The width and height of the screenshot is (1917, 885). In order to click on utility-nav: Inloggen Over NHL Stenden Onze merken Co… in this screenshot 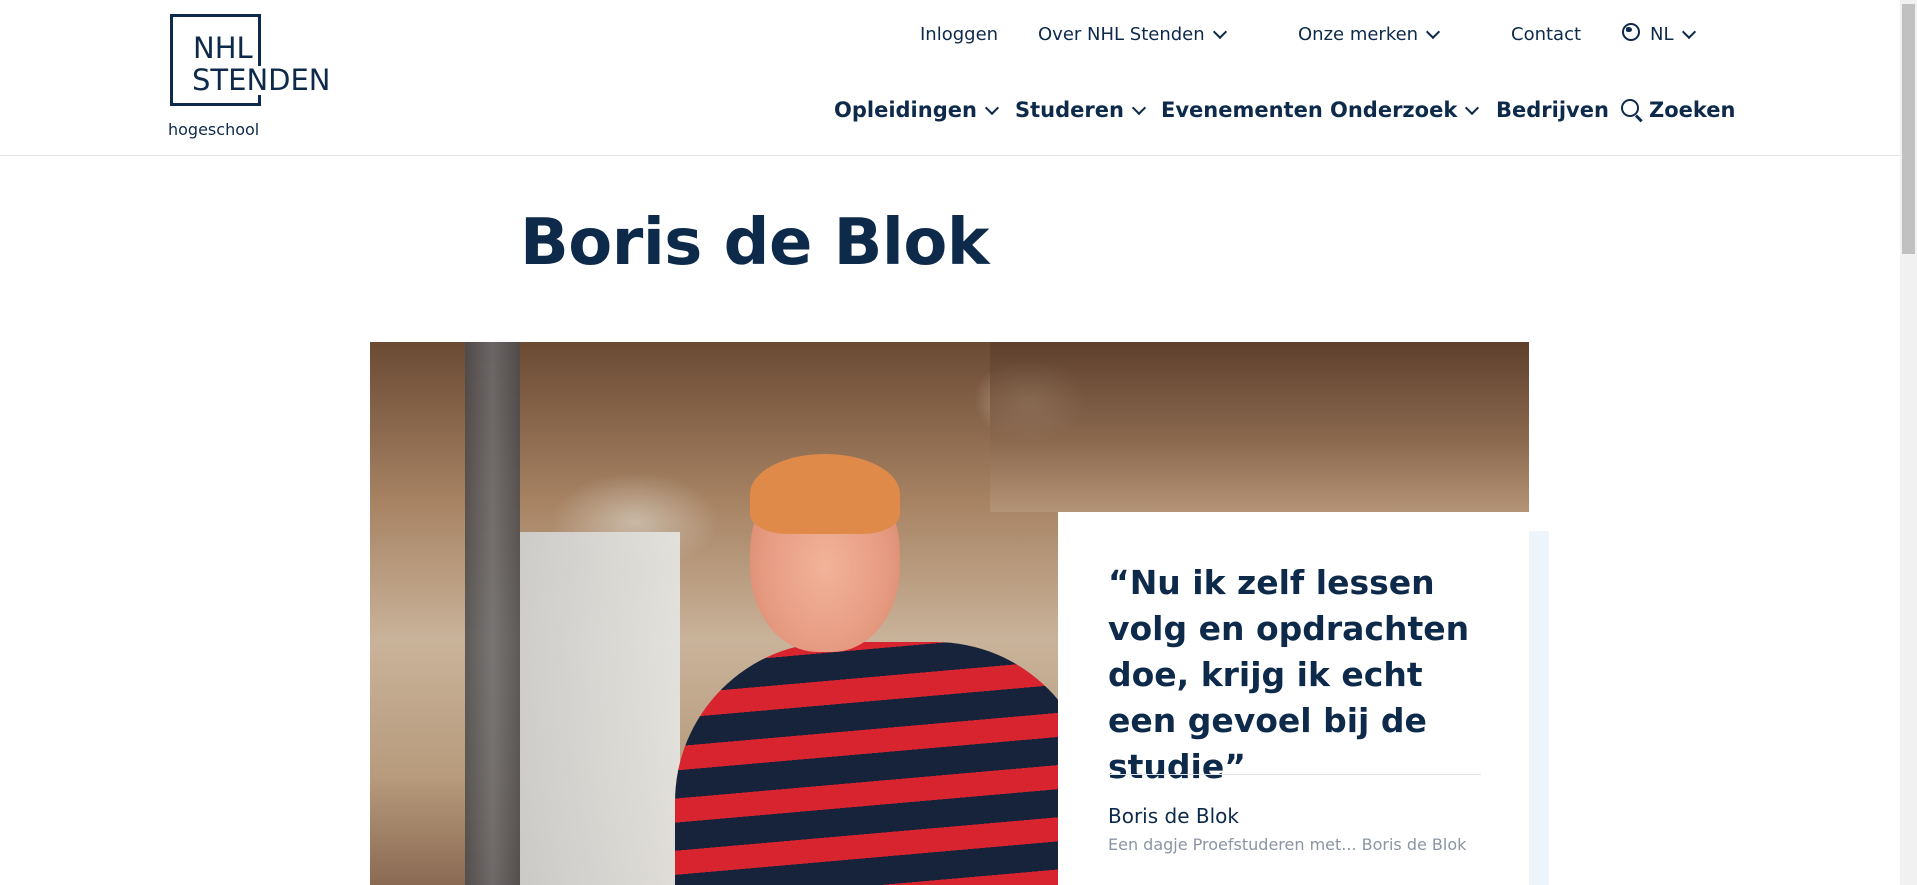, I will do `click(950, 38)`.